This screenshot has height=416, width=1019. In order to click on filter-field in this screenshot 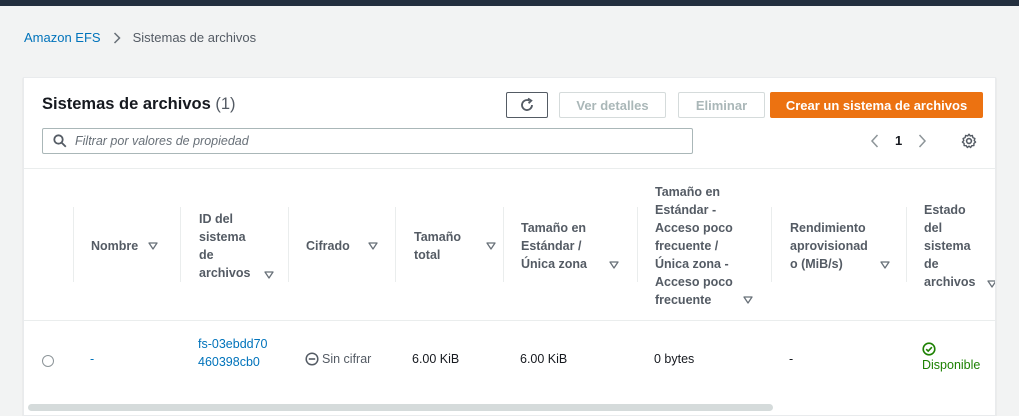, I will do `click(367, 141)`.